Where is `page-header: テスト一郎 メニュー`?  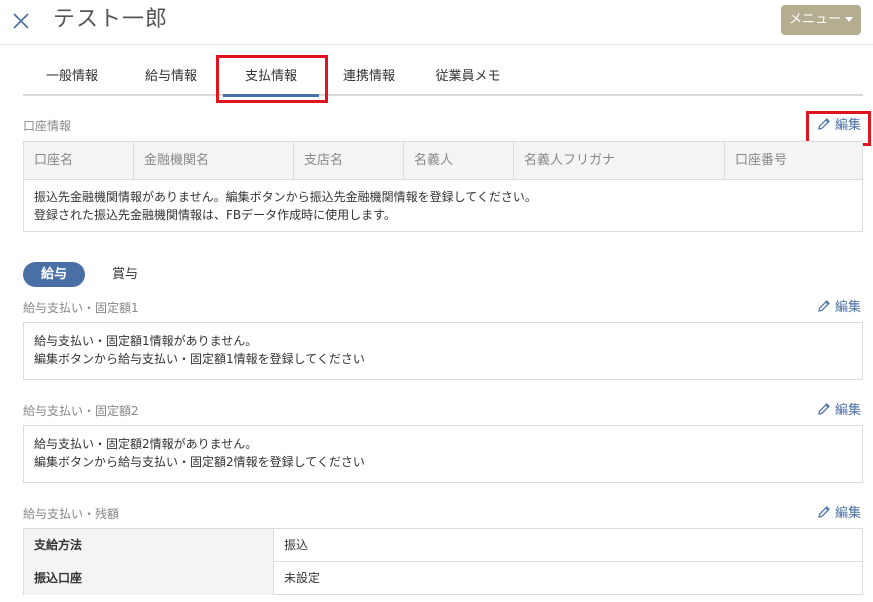 page-header: テスト一郎 メニュー is located at coordinates (436, 22).